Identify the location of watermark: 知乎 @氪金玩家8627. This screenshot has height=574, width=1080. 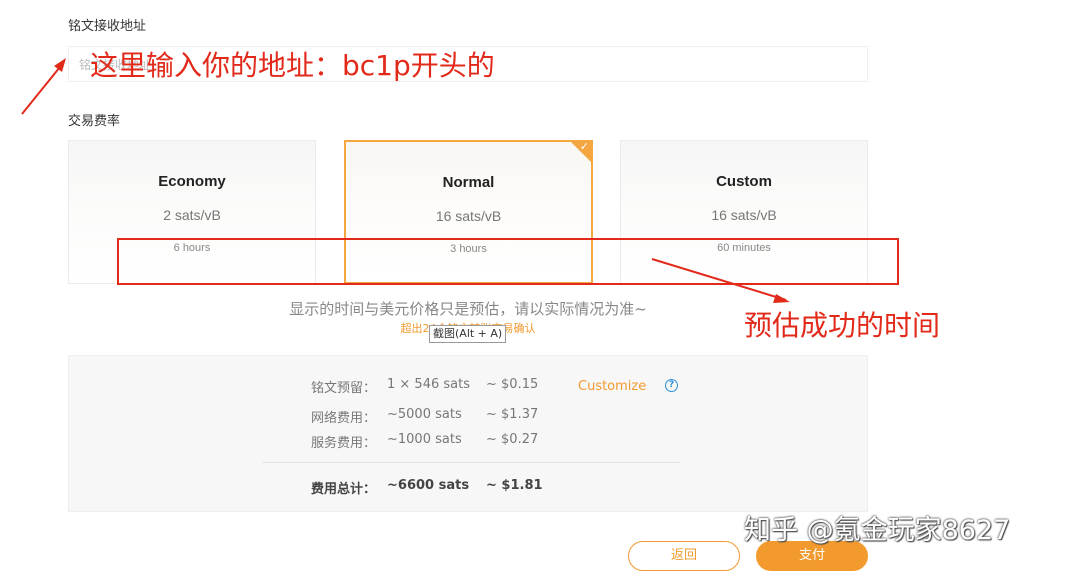
(877, 530).